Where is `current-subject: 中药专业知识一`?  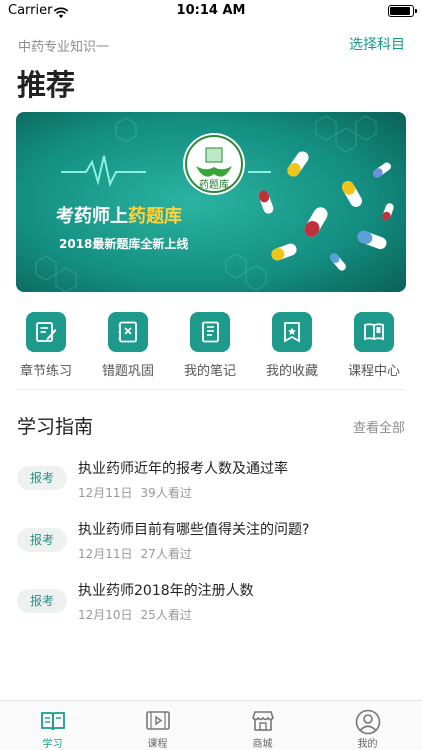 current-subject: 中药专业知识一 is located at coordinates (64, 47).